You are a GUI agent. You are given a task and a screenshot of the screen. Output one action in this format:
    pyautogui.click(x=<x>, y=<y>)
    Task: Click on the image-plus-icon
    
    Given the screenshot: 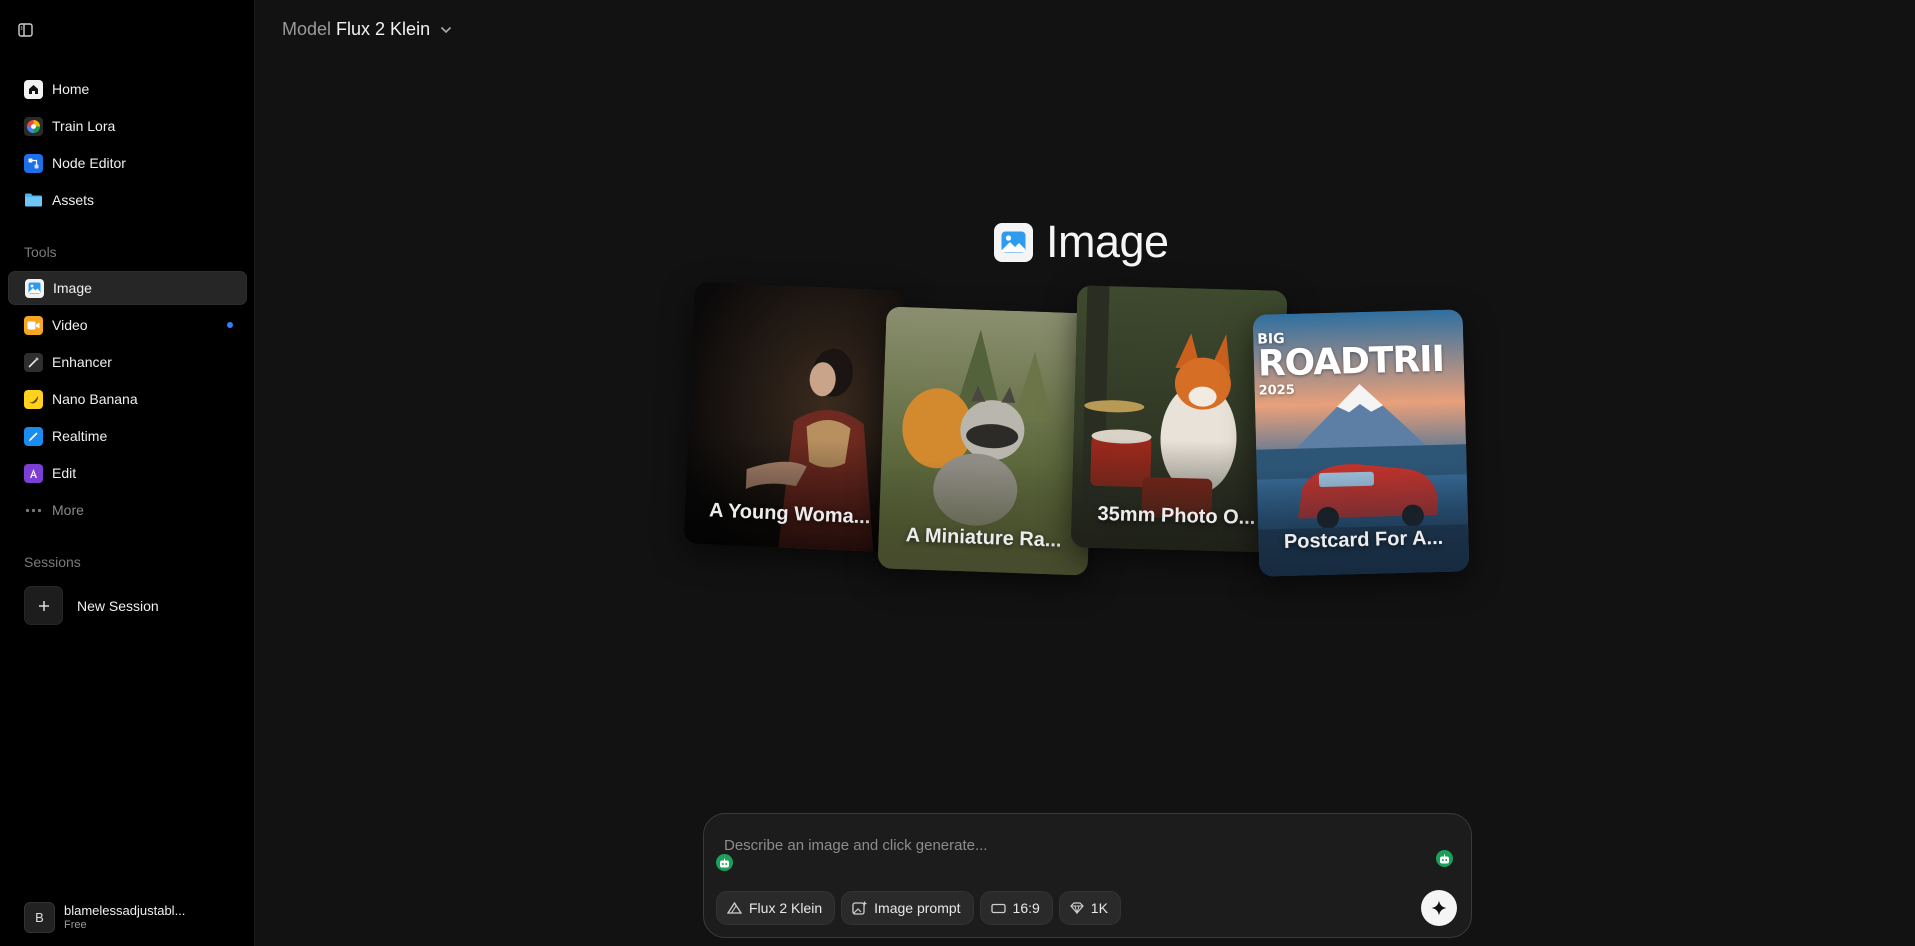 What is the action you would take?
    pyautogui.click(x=859, y=908)
    